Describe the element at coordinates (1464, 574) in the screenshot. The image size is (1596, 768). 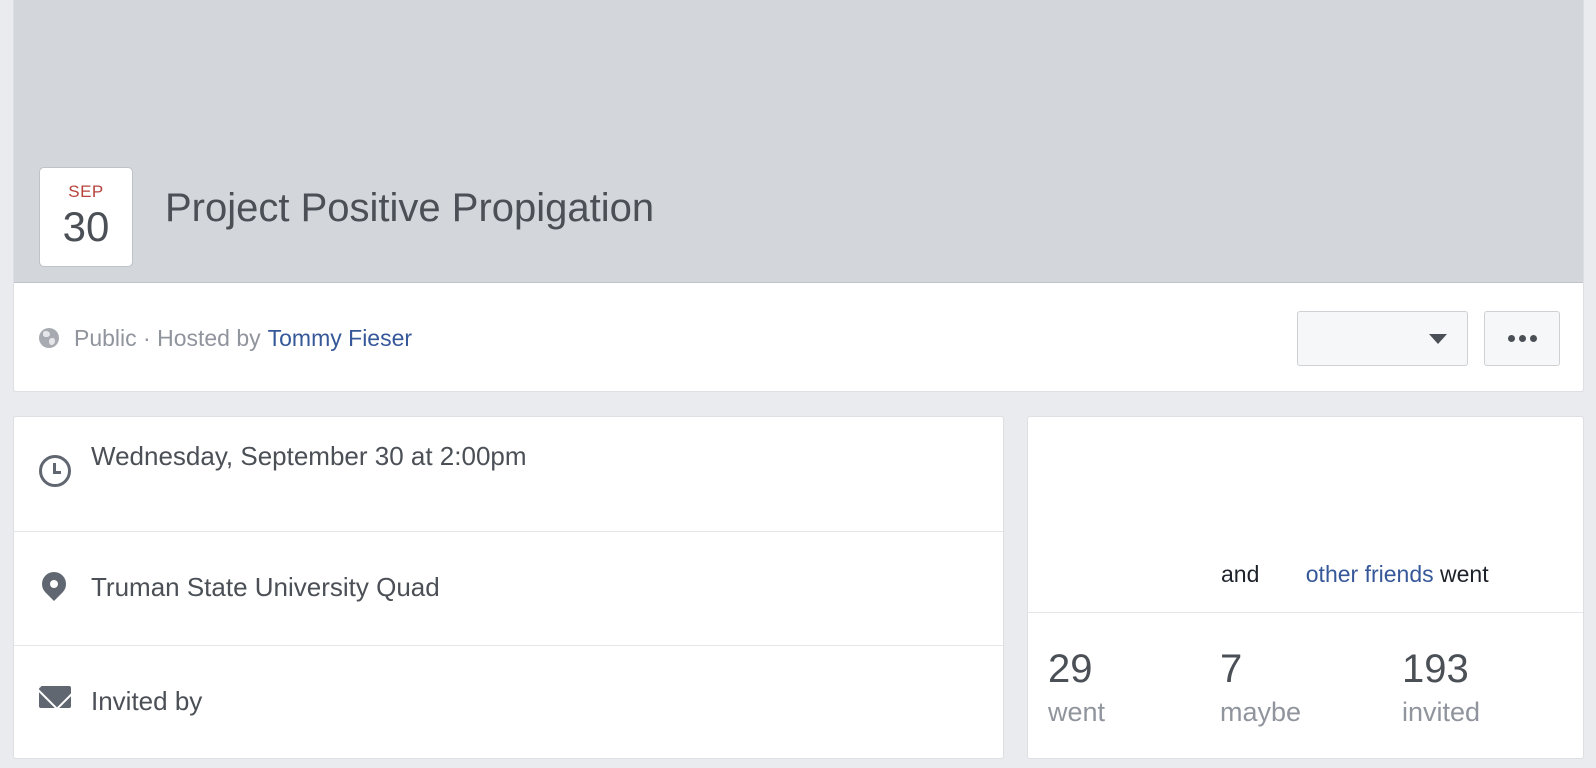
I see `friends-went-text: went` at that location.